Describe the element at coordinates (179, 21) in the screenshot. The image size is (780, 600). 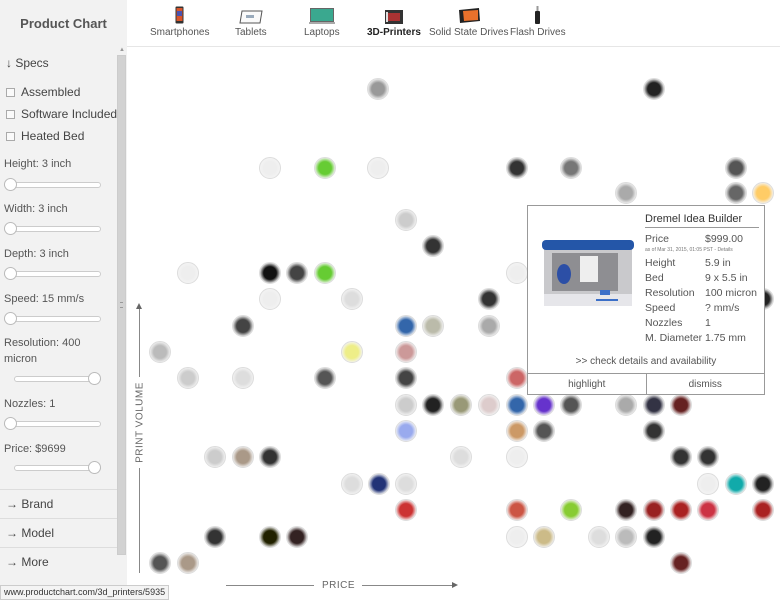
I see `tab-smartphones: Smartphones` at that location.